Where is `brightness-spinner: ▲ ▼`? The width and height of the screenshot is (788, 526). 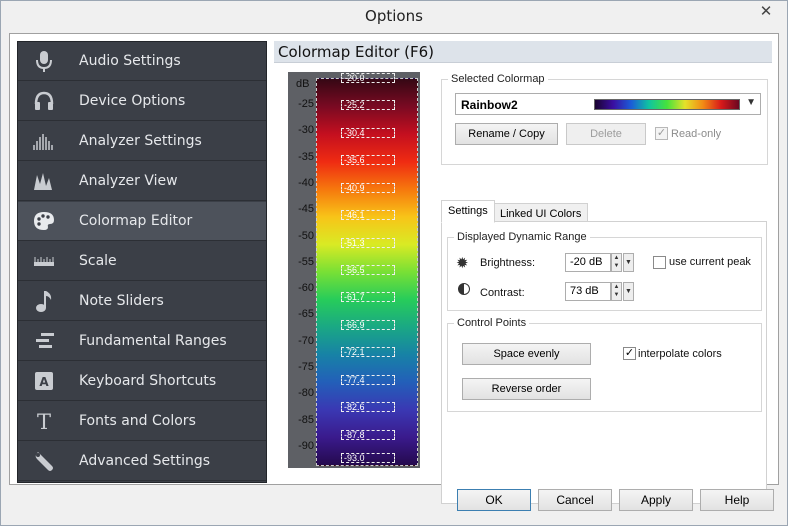
brightness-spinner: ▲ ▼ is located at coordinates (616, 262).